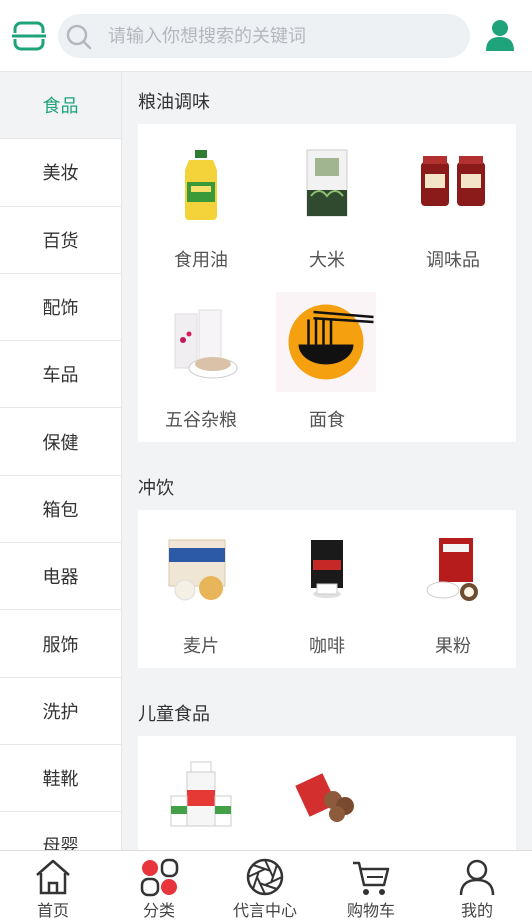 This screenshot has width=532, height=924. I want to click on scan-button, so click(29, 36).